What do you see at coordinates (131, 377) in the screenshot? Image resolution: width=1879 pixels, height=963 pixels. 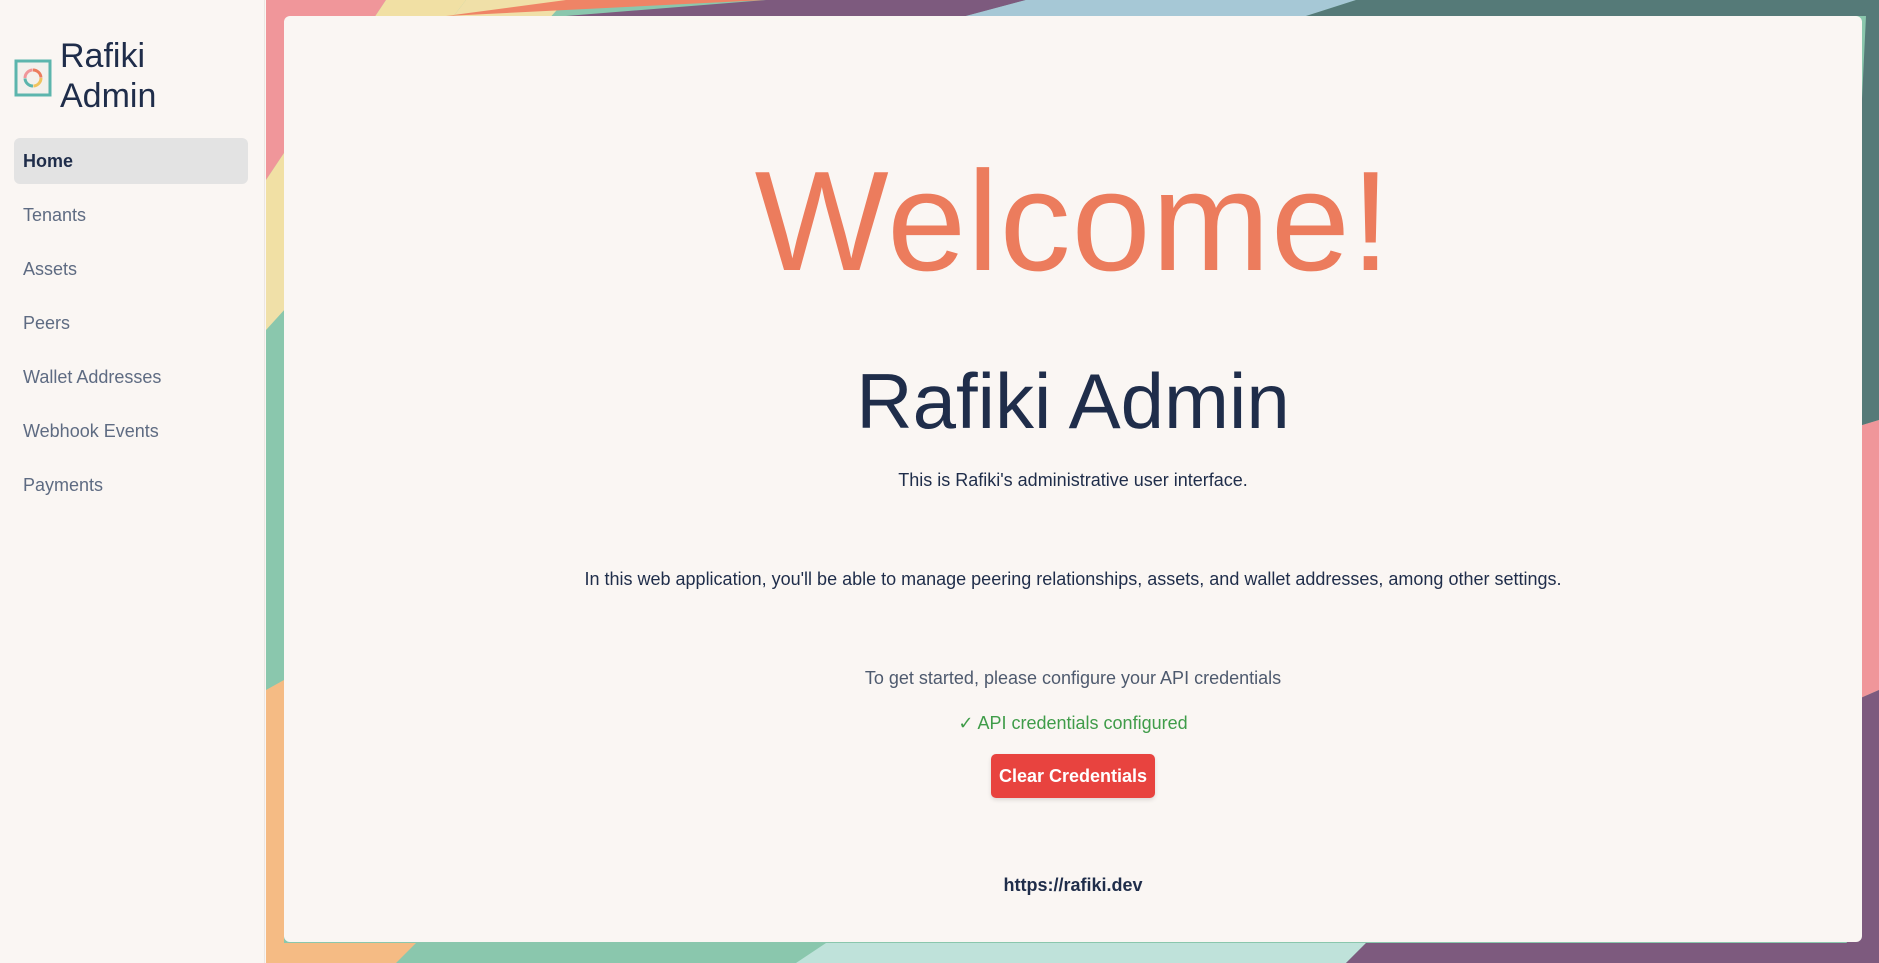 I see `sidebar-item-wallet-addresses: Wallet Addresses` at bounding box center [131, 377].